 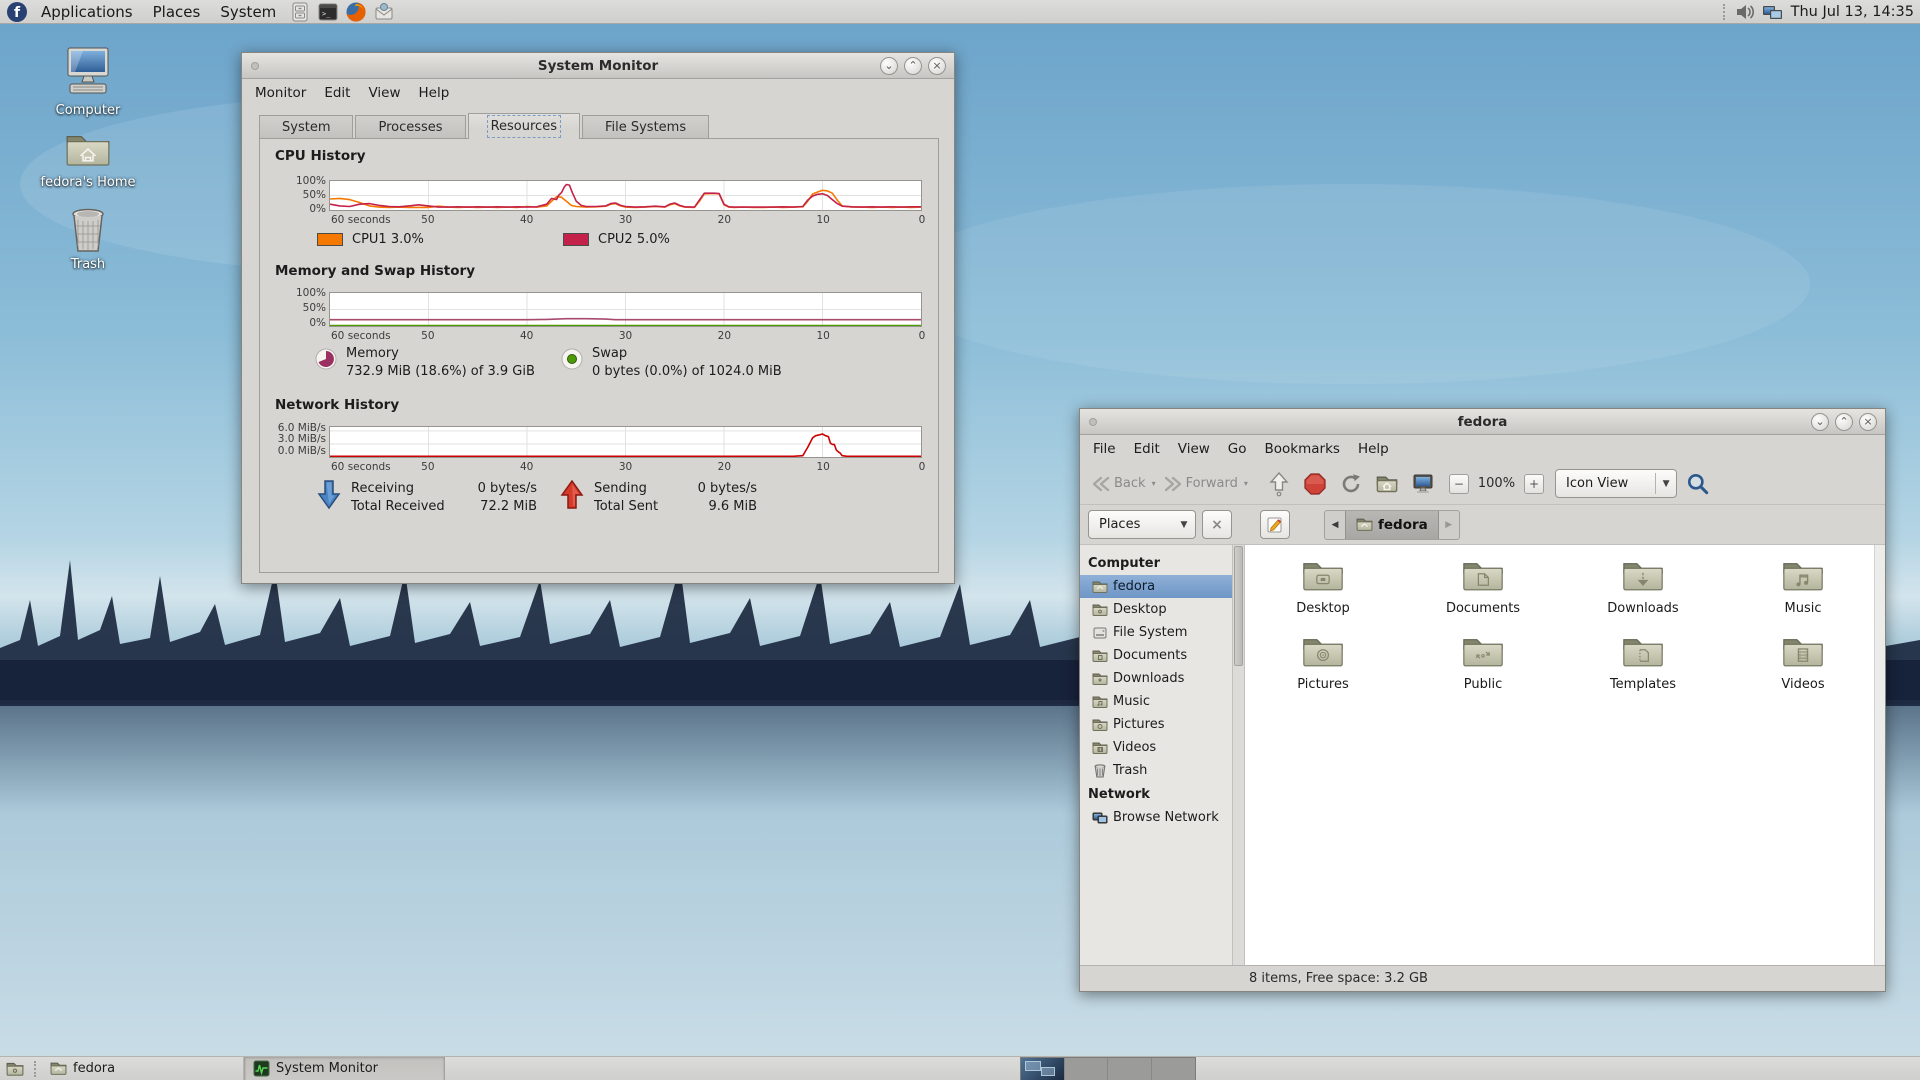 I want to click on file-area-scrollbar, so click(x=1879, y=755).